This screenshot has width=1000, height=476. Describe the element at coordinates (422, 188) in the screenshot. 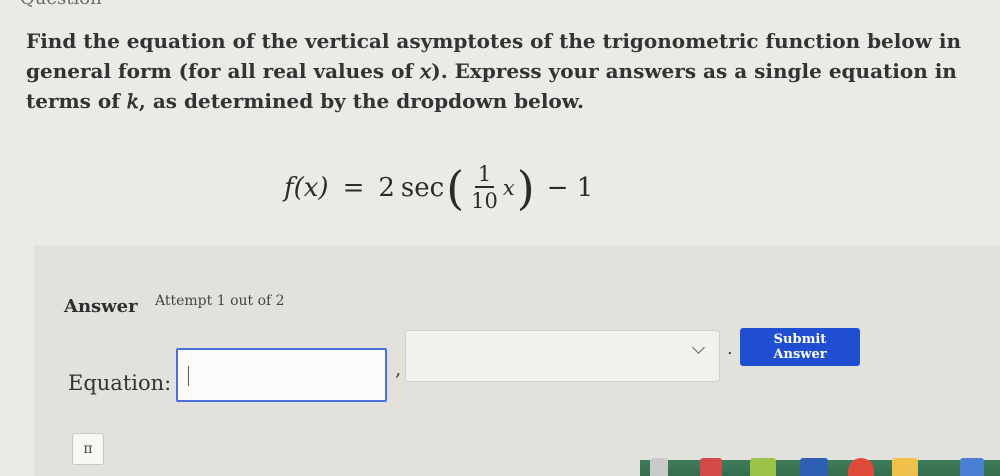

I see `equation-func: sec` at that location.